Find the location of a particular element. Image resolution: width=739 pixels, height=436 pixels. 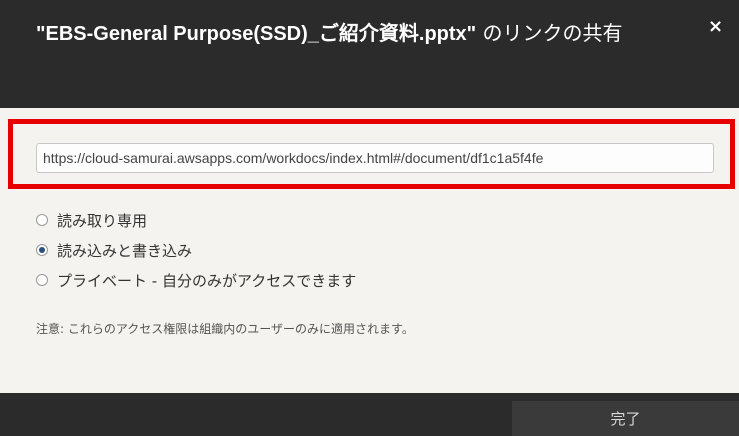

radio-label-read-only: 読み取り専用 is located at coordinates (102, 220).